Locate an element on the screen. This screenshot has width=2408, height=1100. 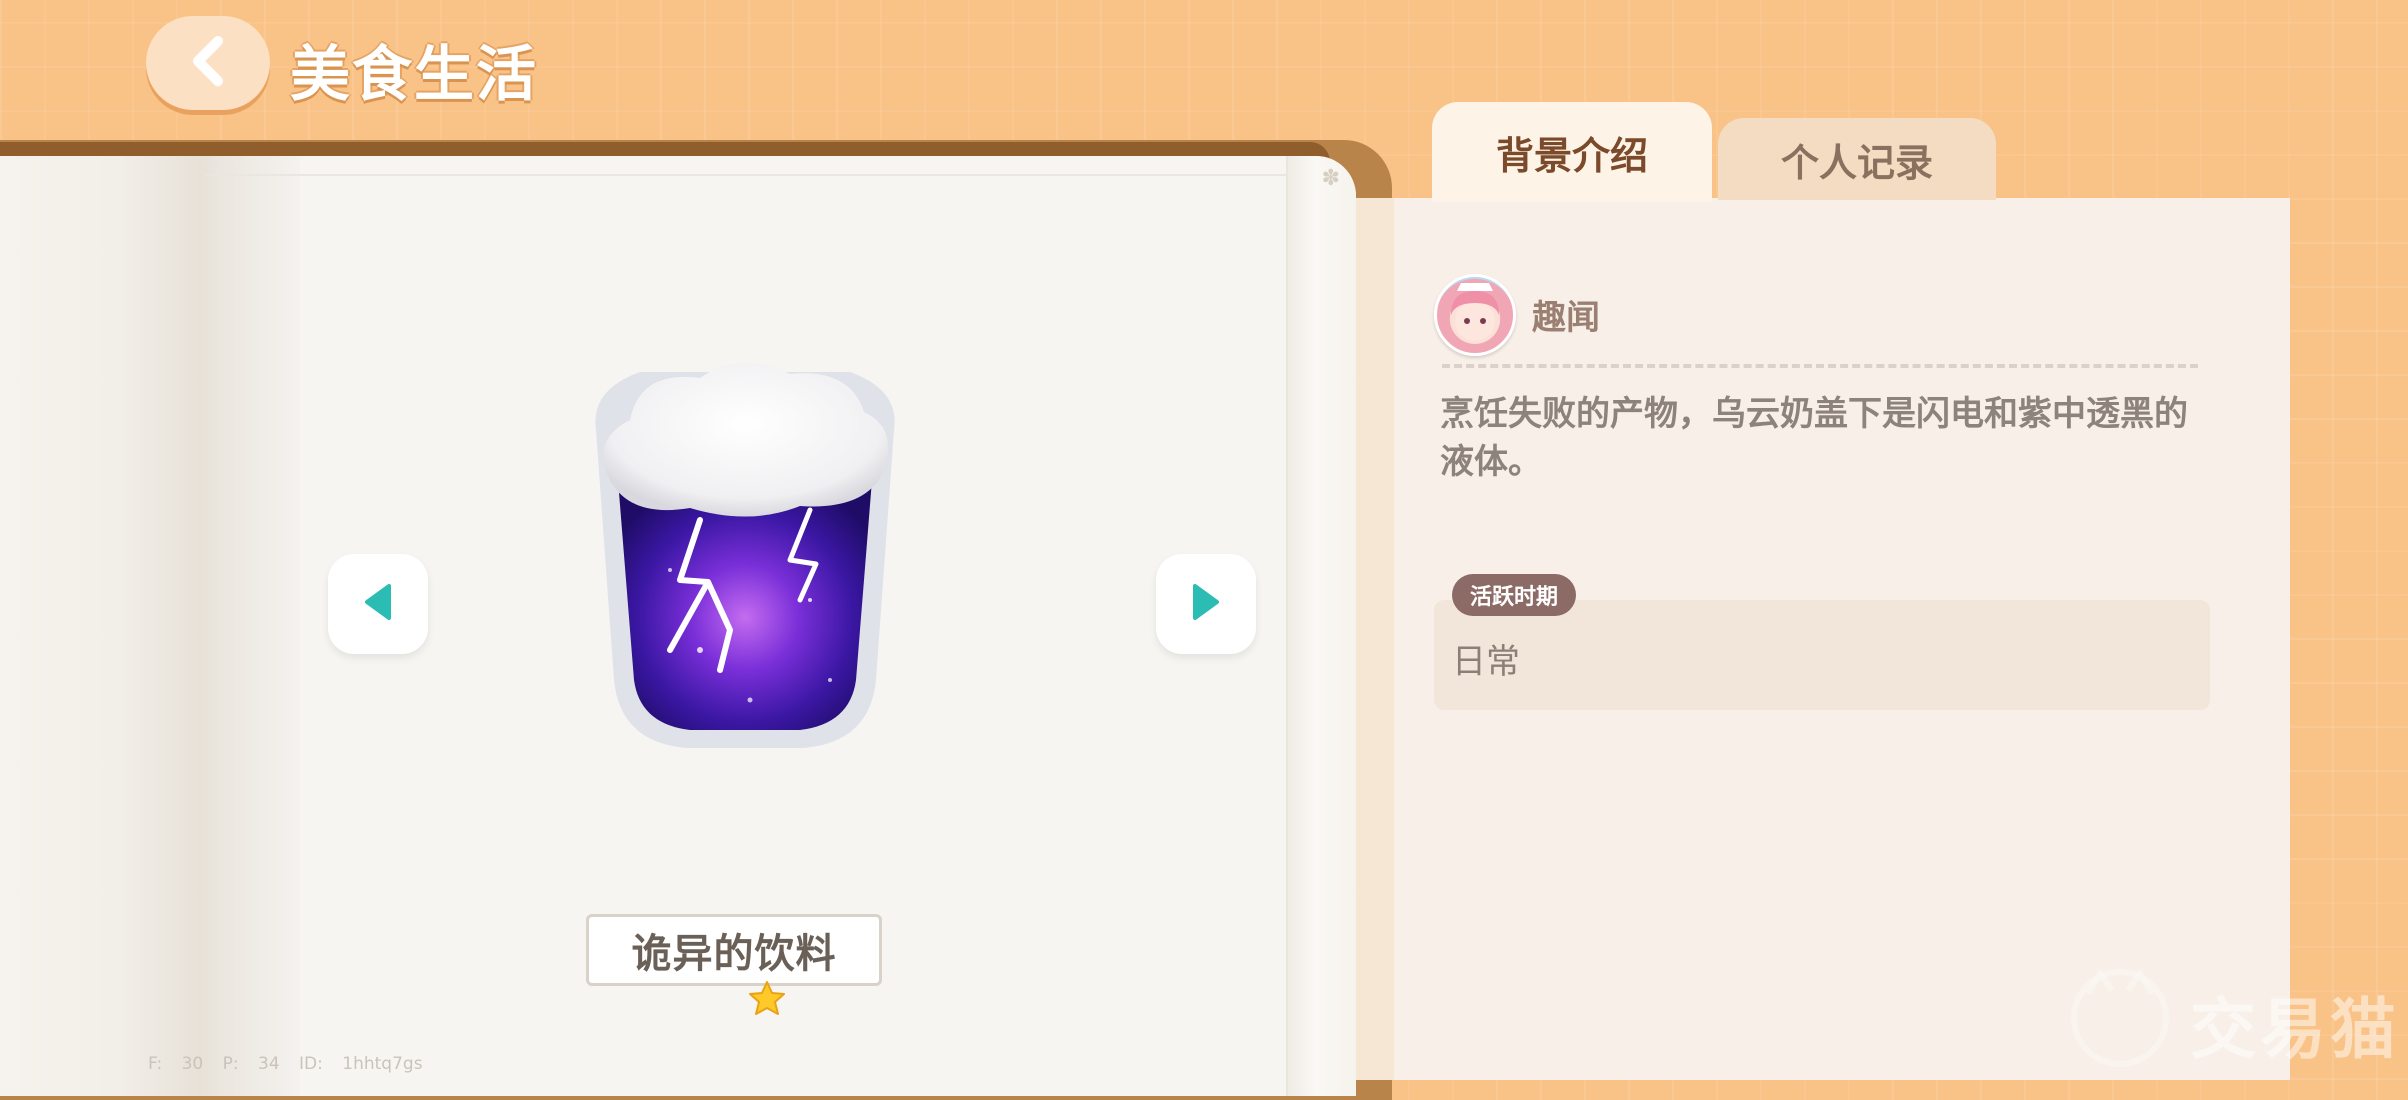
active-period-card is located at coordinates (1822, 655).